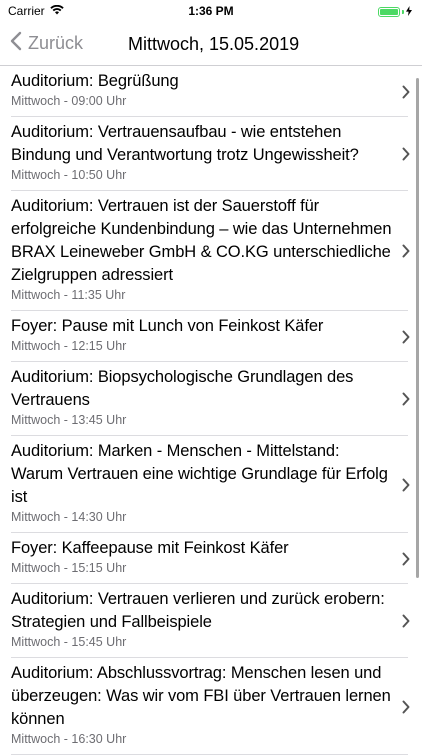 The width and height of the screenshot is (422, 755). What do you see at coordinates (69, 175) in the screenshot?
I see `session-time: Mittwoch - 10:50 Uhr` at bounding box center [69, 175].